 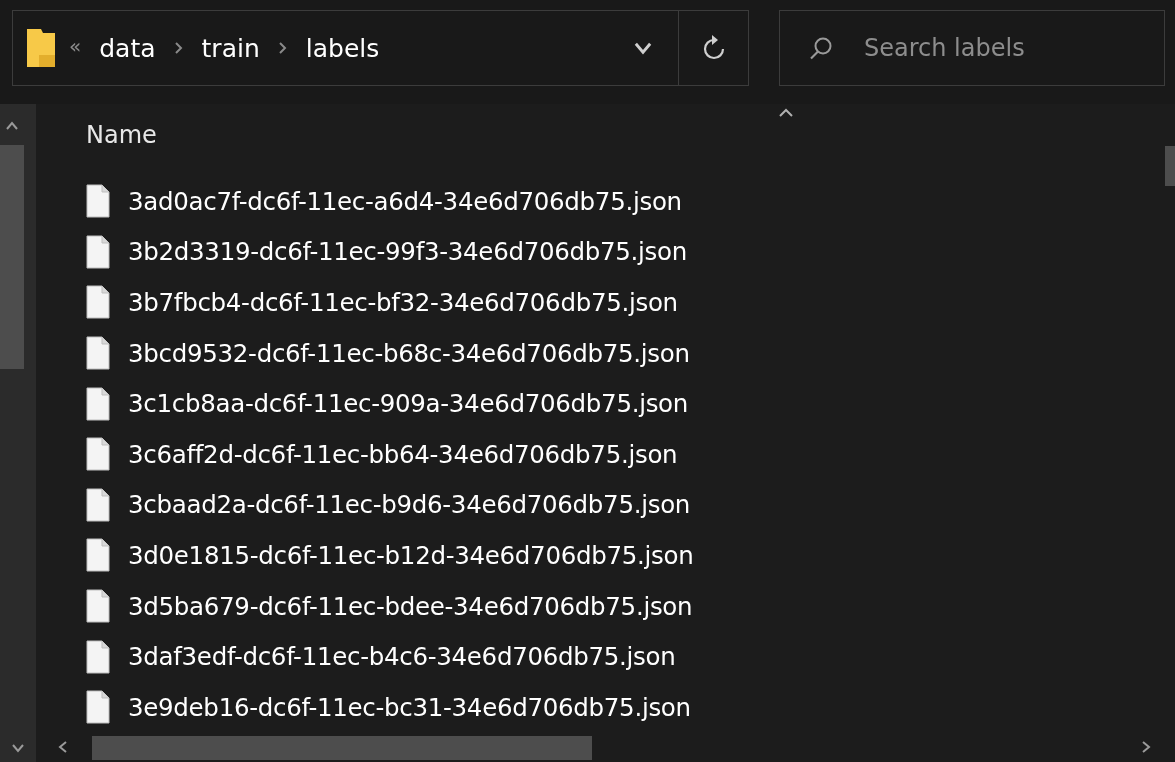 What do you see at coordinates (403, 302) in the screenshot?
I see `file-name: 3b7fbcb4-dc6f-11ec-bf32-34e6d706db75.json` at bounding box center [403, 302].